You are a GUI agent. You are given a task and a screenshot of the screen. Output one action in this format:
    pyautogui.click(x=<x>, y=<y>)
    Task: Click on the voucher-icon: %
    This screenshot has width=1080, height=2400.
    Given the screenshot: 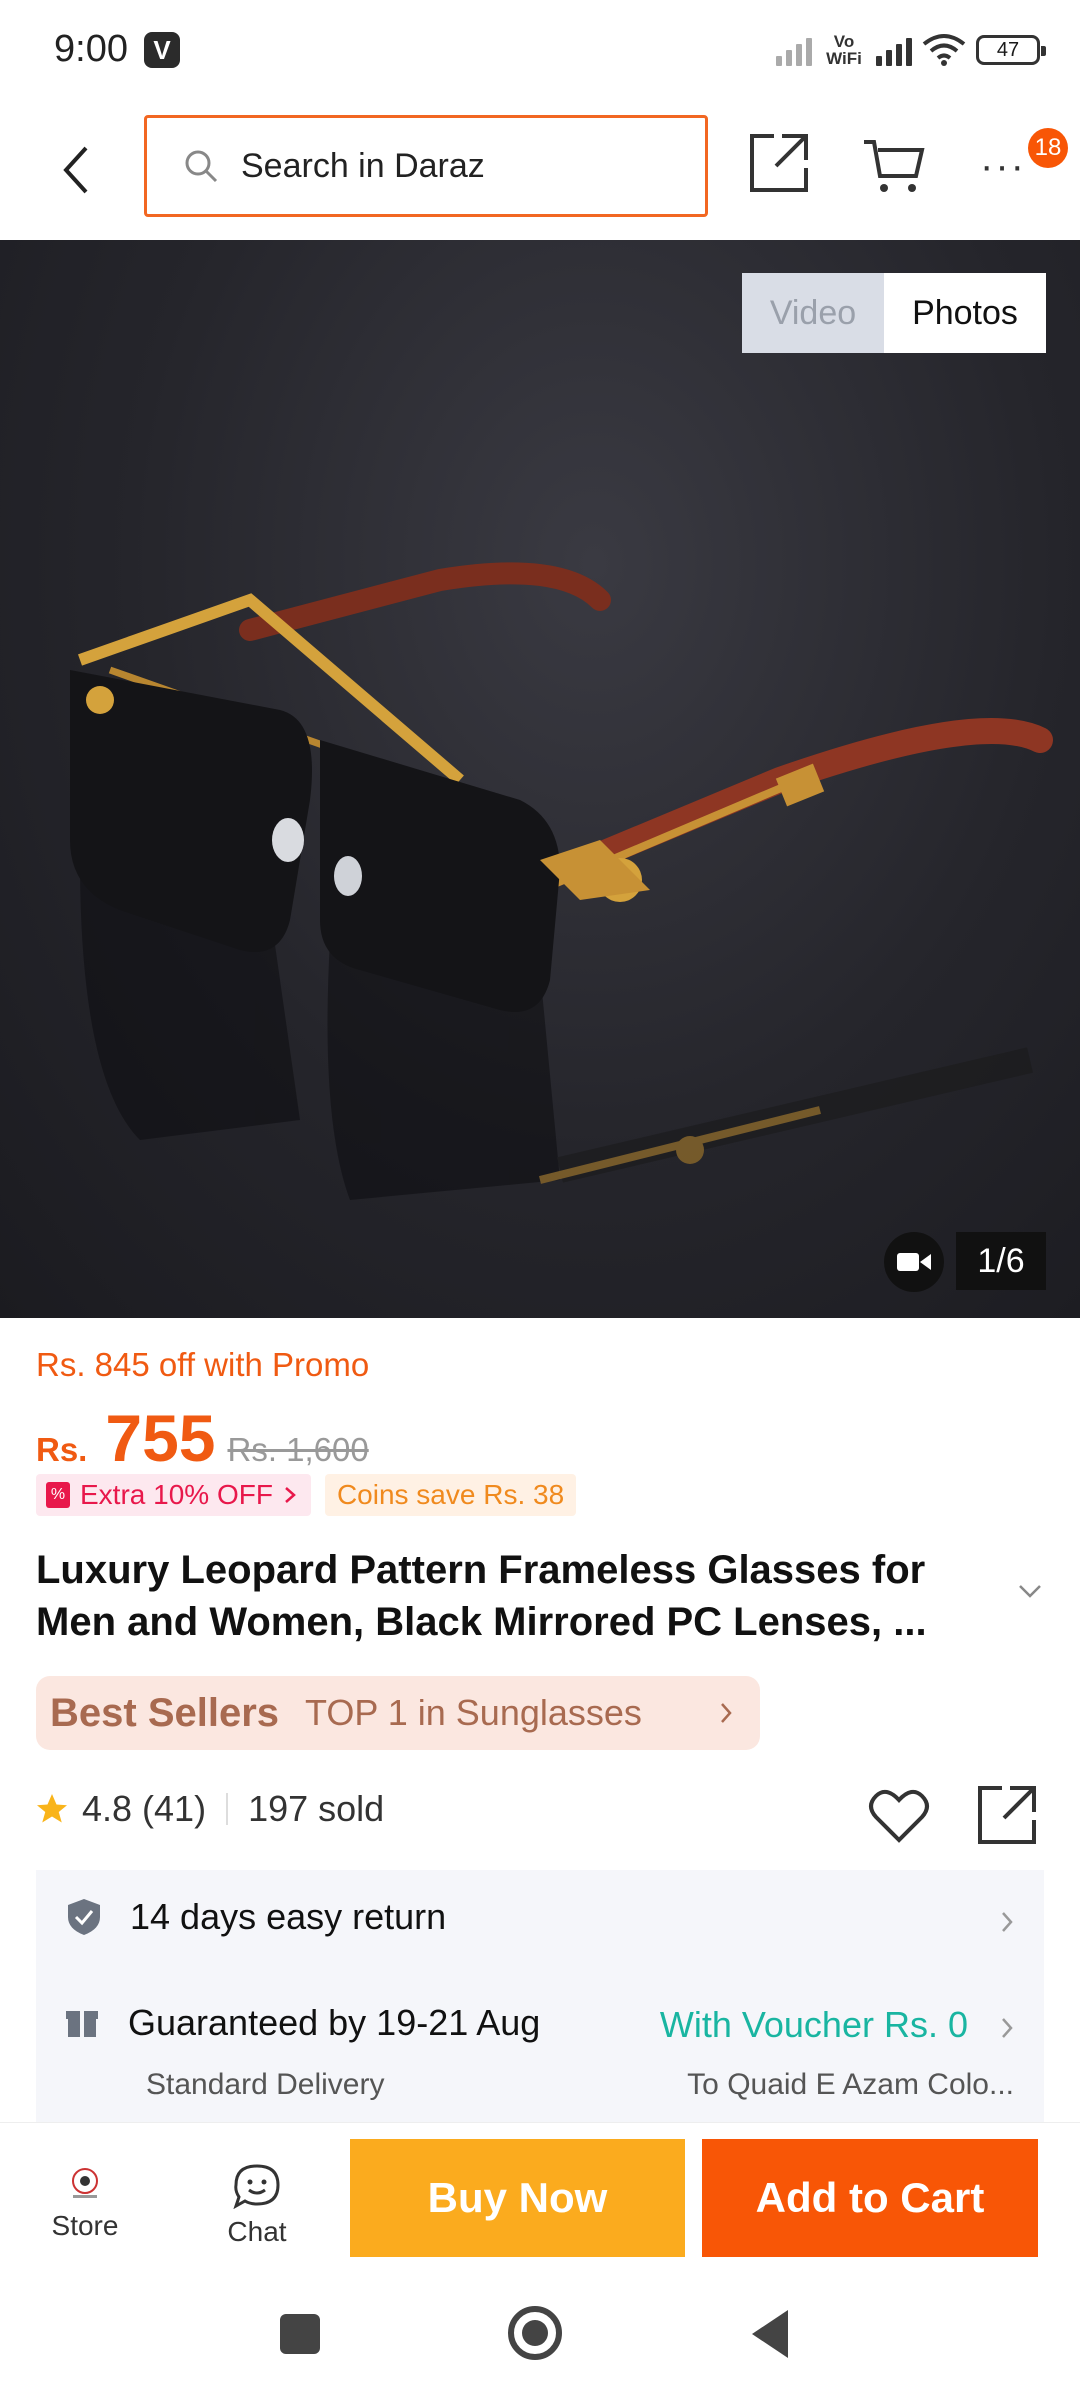 What is the action you would take?
    pyautogui.click(x=58, y=1495)
    